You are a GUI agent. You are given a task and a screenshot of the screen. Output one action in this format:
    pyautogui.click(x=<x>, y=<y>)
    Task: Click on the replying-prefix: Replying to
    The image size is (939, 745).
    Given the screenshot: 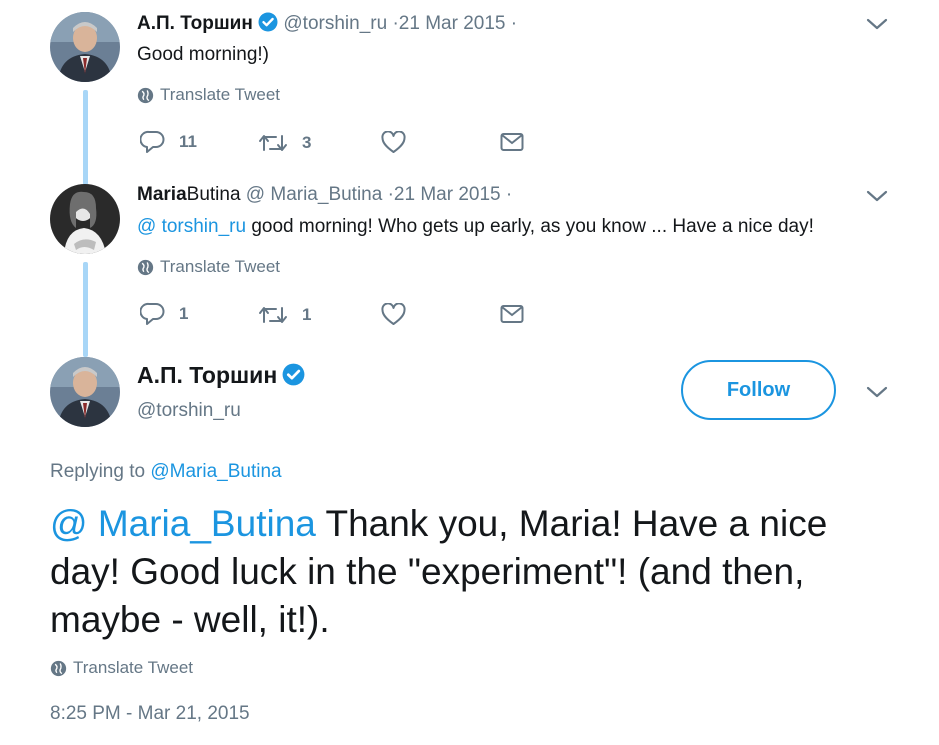 What is the action you would take?
    pyautogui.click(x=100, y=471)
    